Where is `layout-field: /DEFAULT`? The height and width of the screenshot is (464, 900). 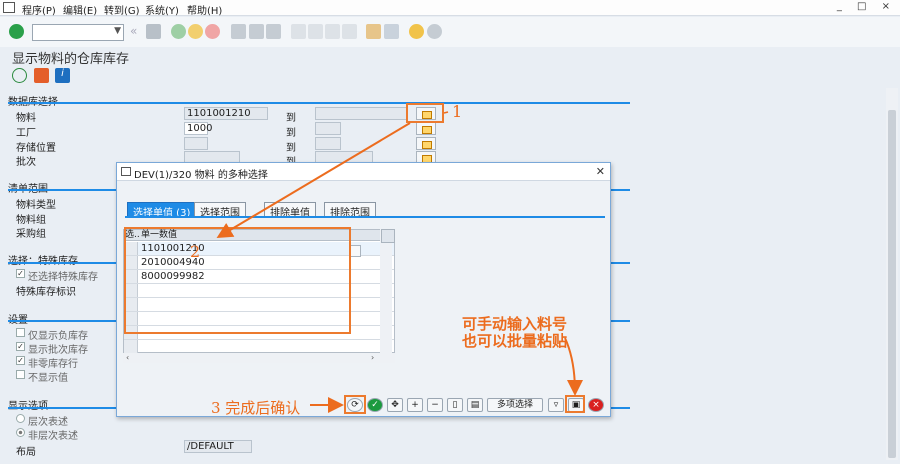 layout-field: /DEFAULT is located at coordinates (218, 446).